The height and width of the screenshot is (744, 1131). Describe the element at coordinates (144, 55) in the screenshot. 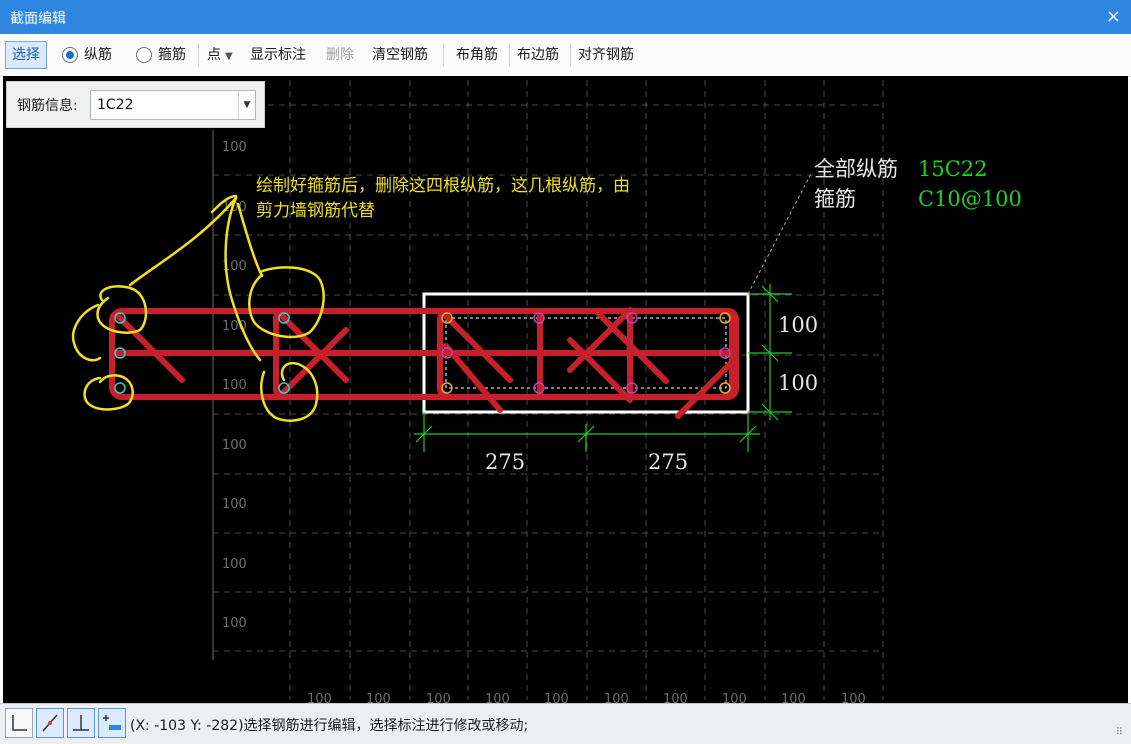

I see `radio-unchecked-icon` at that location.